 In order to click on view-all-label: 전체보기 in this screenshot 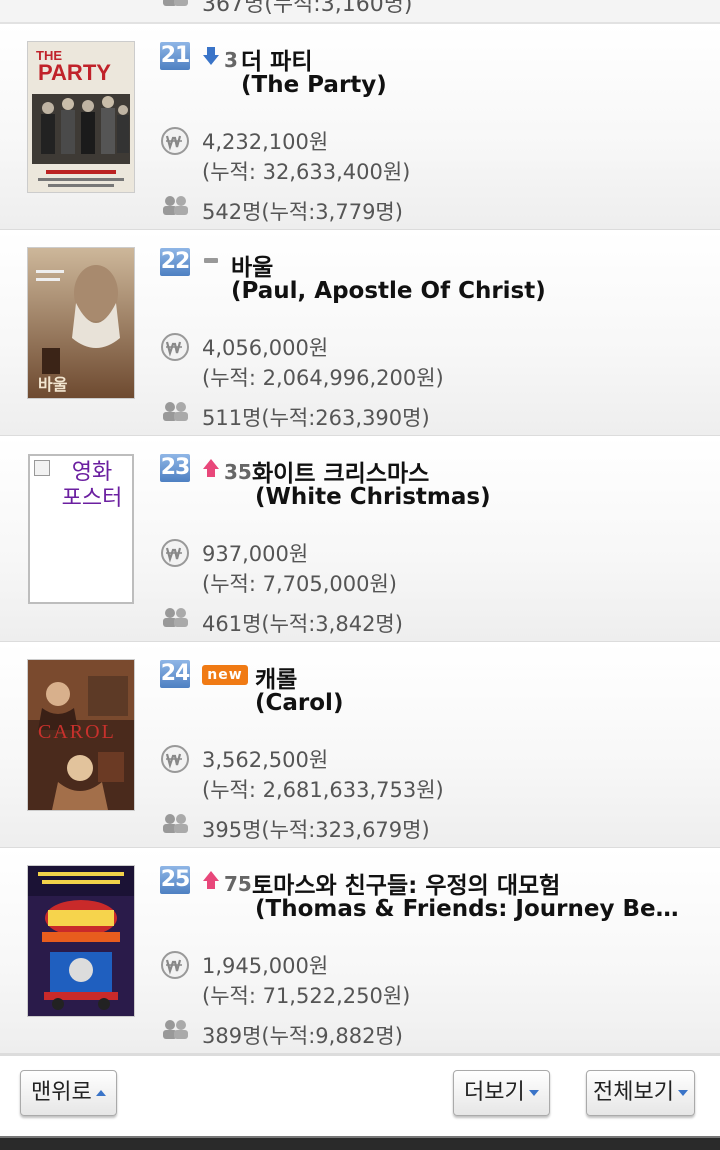, I will do `click(633, 1092)`.